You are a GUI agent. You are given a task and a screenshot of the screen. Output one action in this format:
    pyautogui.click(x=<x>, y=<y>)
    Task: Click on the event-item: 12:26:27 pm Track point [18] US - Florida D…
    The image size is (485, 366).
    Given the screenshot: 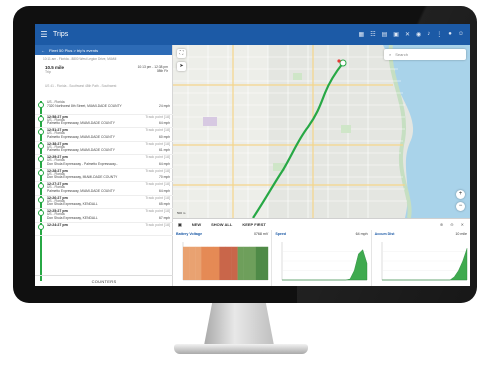 What is the action you would take?
    pyautogui.click(x=104, y=202)
    